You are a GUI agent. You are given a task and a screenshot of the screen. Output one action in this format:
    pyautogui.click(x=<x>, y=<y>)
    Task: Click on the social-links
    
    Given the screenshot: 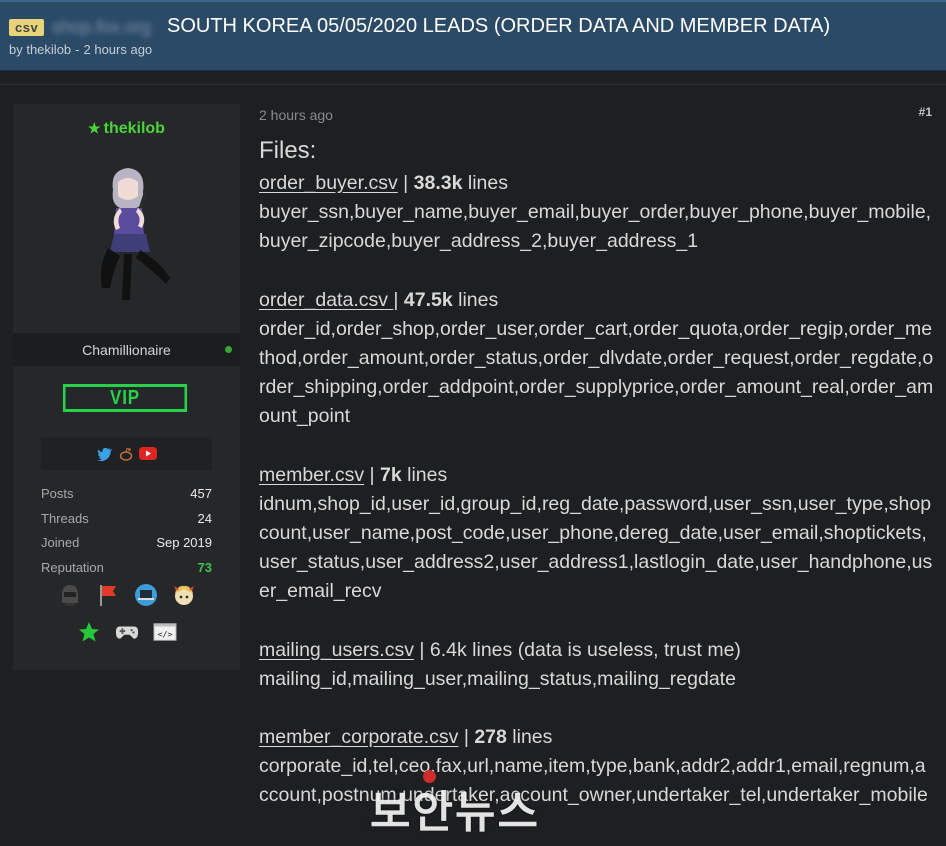 What is the action you would take?
    pyautogui.click(x=126, y=453)
    